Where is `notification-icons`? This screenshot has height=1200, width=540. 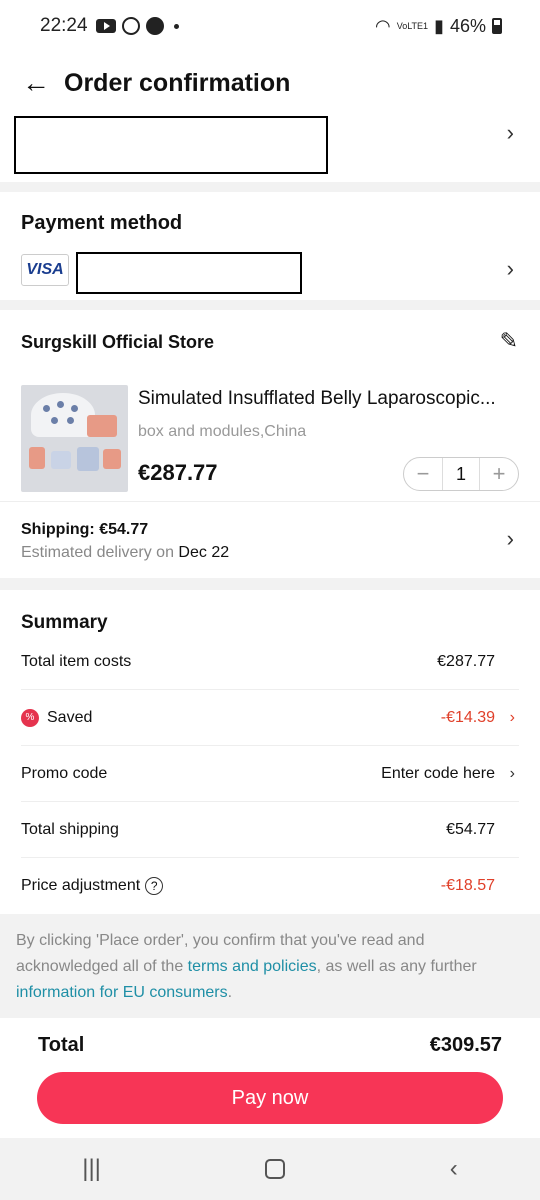
notification-icons is located at coordinates (137, 26).